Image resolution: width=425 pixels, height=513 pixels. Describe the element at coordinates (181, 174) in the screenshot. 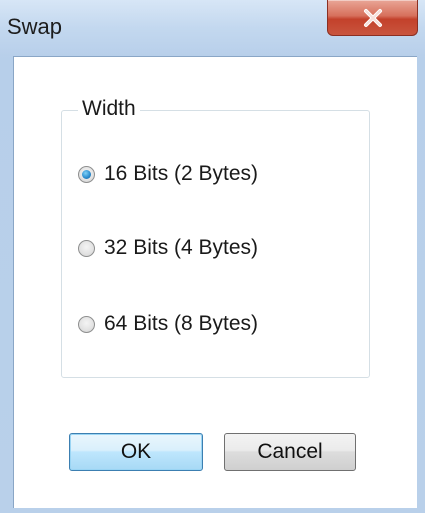

I see `radio-16-bits-label: 16 Bits (2 Bytes)` at that location.